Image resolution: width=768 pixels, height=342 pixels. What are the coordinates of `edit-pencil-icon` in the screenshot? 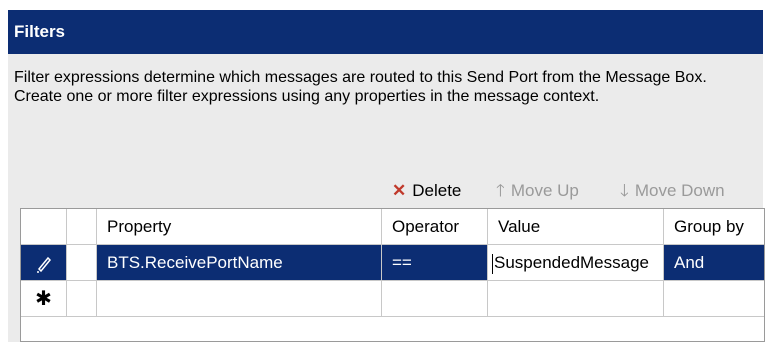 It's located at (44, 263).